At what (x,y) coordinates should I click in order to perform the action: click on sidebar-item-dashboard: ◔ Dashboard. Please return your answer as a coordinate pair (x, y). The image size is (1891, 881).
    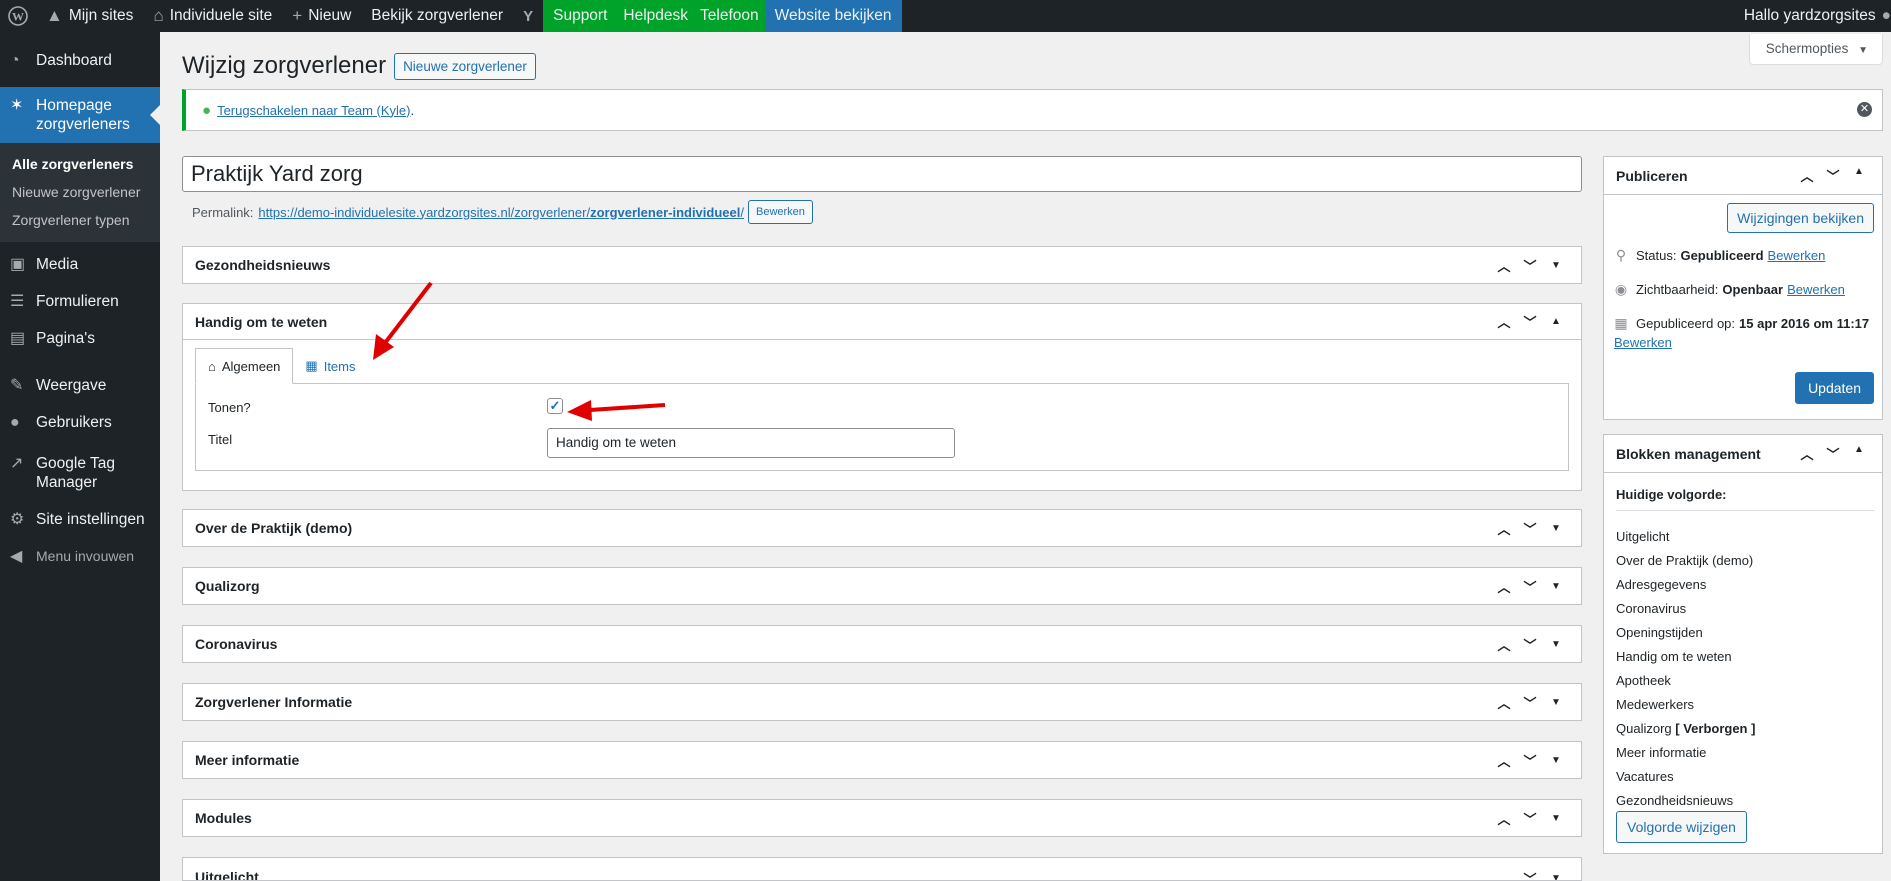
    Looking at the image, I should click on (80, 60).